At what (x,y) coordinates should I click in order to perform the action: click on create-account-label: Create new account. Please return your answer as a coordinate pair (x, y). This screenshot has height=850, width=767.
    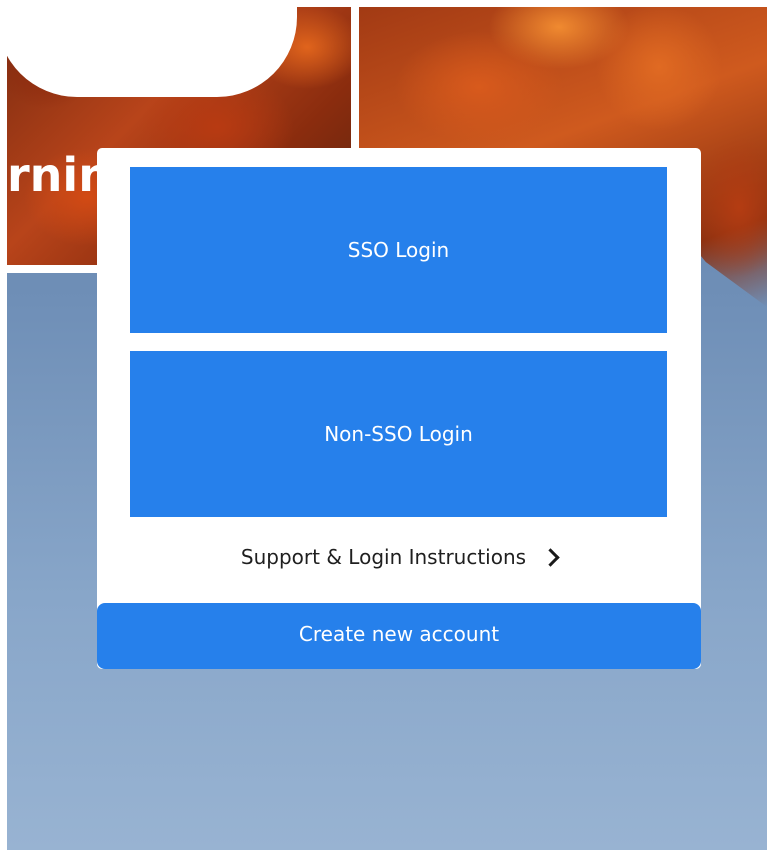
    Looking at the image, I should click on (399, 634).